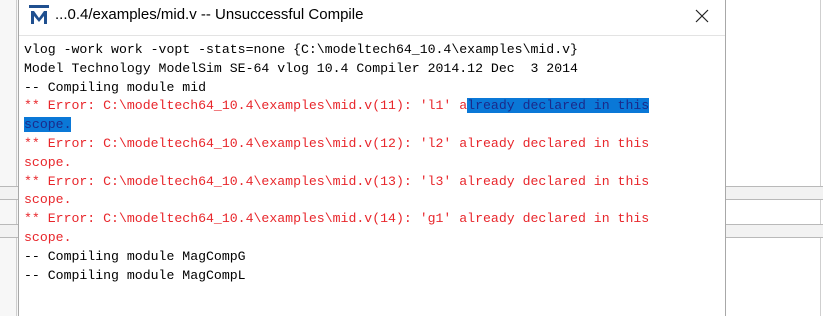 Image resolution: width=823 pixels, height=316 pixels. I want to click on selected-text: lready declared in this, so click(558, 106).